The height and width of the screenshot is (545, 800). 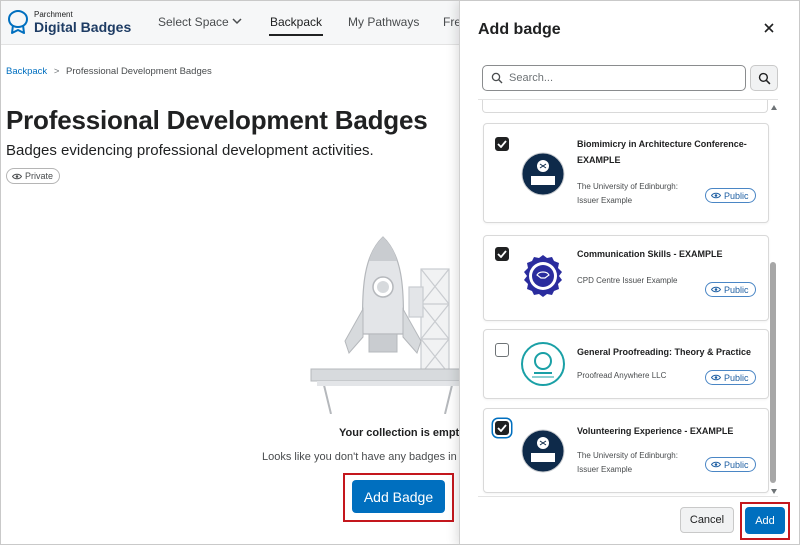 I want to click on nav-select-space: Select Space, so click(x=193, y=22).